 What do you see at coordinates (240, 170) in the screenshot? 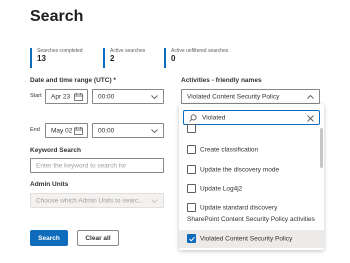
I see `list-item-label: Update the discovery mode` at bounding box center [240, 170].